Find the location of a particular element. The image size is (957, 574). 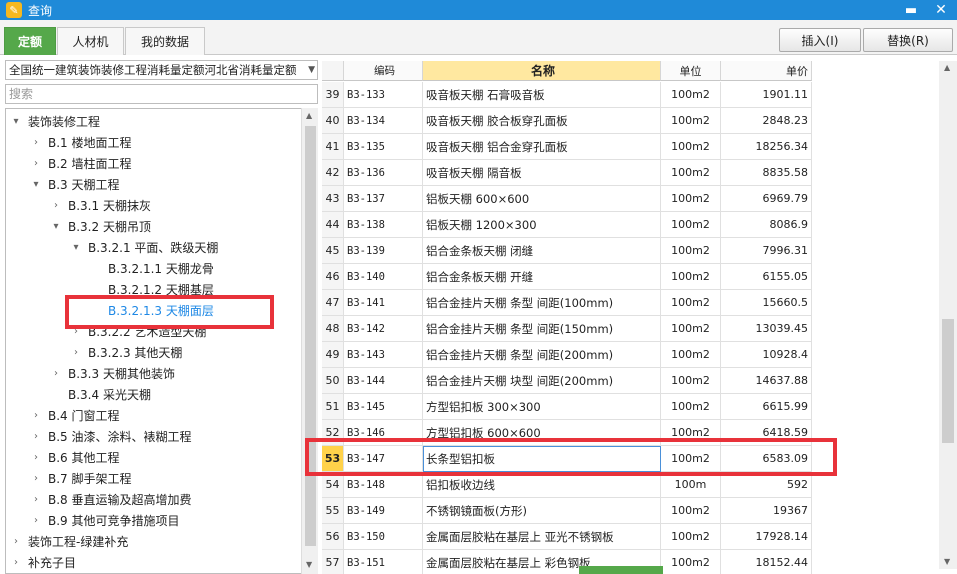

cell-code: B3-151 is located at coordinates (383, 562).